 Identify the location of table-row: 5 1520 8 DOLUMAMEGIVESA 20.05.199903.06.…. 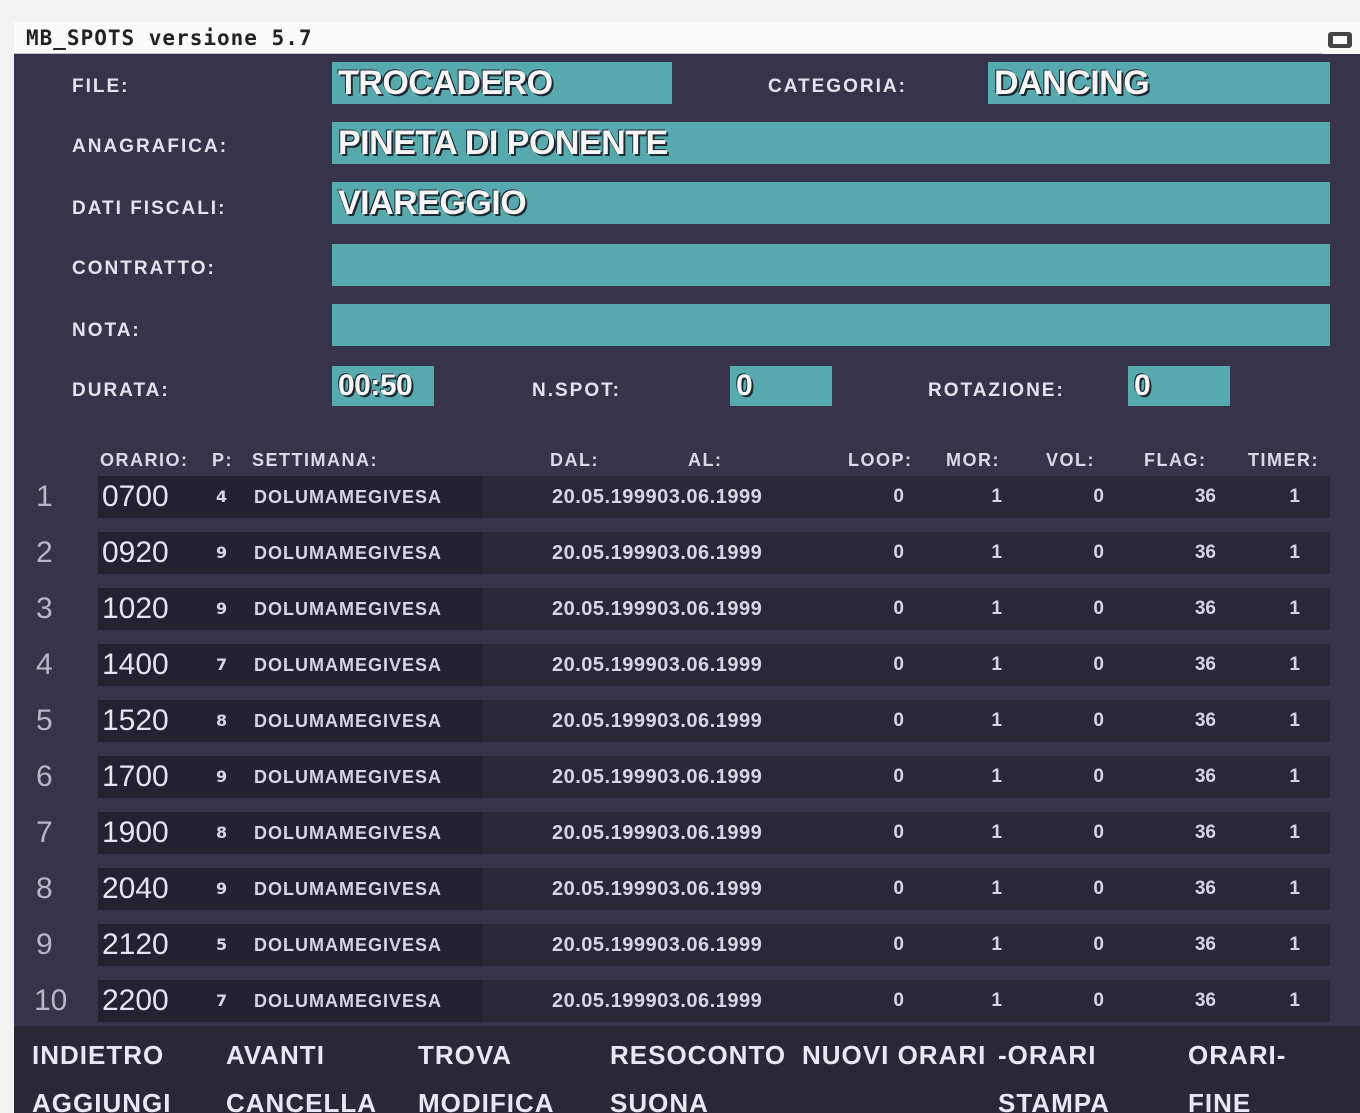
(687, 721).